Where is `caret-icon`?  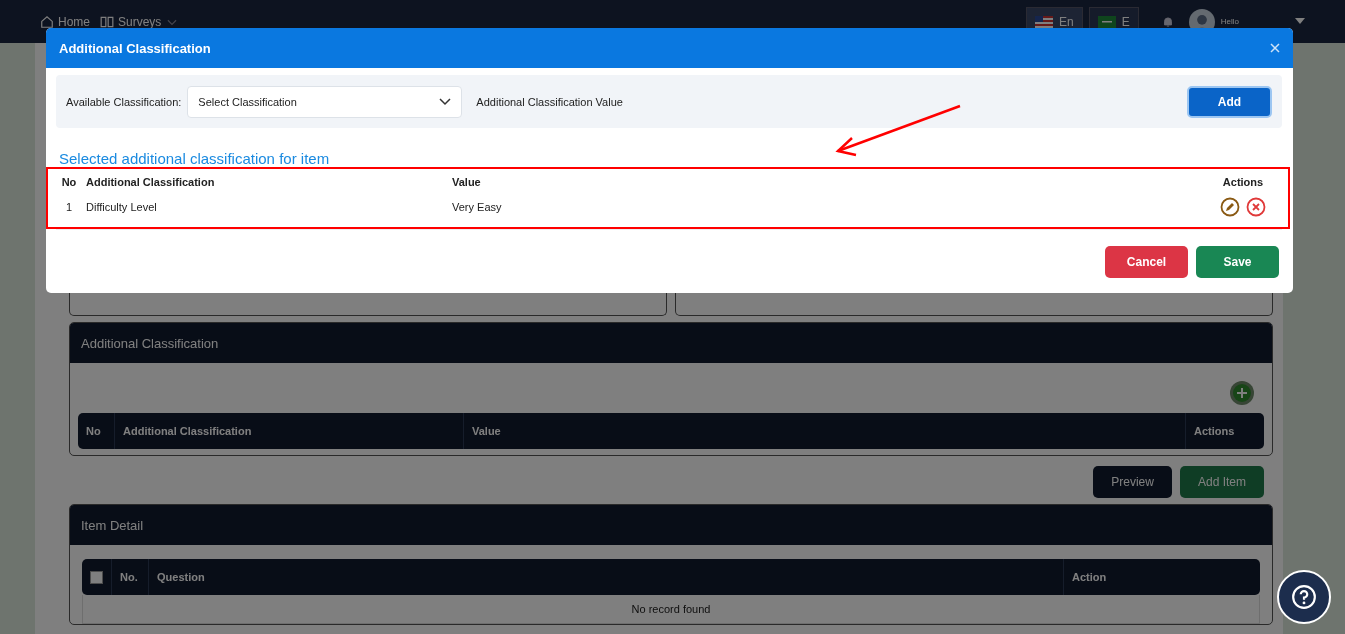 caret-icon is located at coordinates (1300, 21).